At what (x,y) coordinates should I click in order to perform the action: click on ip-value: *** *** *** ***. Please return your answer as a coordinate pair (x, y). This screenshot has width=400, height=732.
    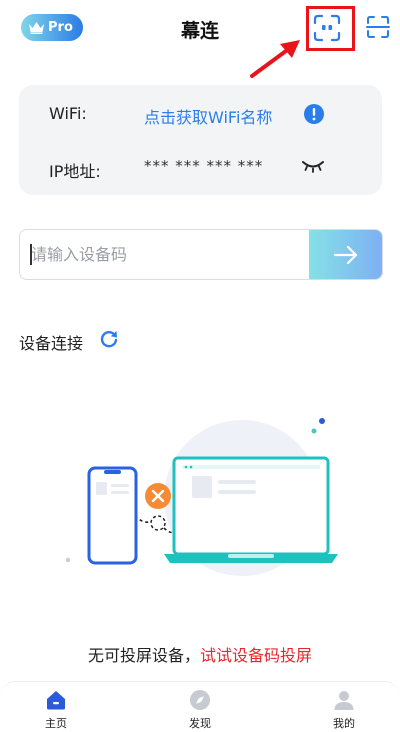
    Looking at the image, I should click on (204, 166).